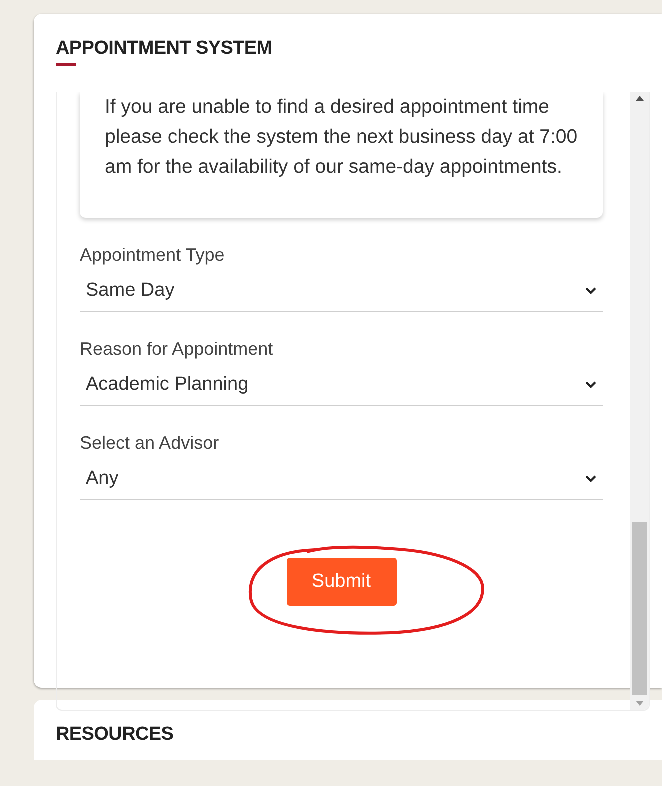 The height and width of the screenshot is (786, 662). Describe the element at coordinates (342, 137) in the screenshot. I see `notice-text: If you are unable to find a desired appointment time please check the system the next business day at 7:00 am for the availability of our same-day appointments.` at that location.